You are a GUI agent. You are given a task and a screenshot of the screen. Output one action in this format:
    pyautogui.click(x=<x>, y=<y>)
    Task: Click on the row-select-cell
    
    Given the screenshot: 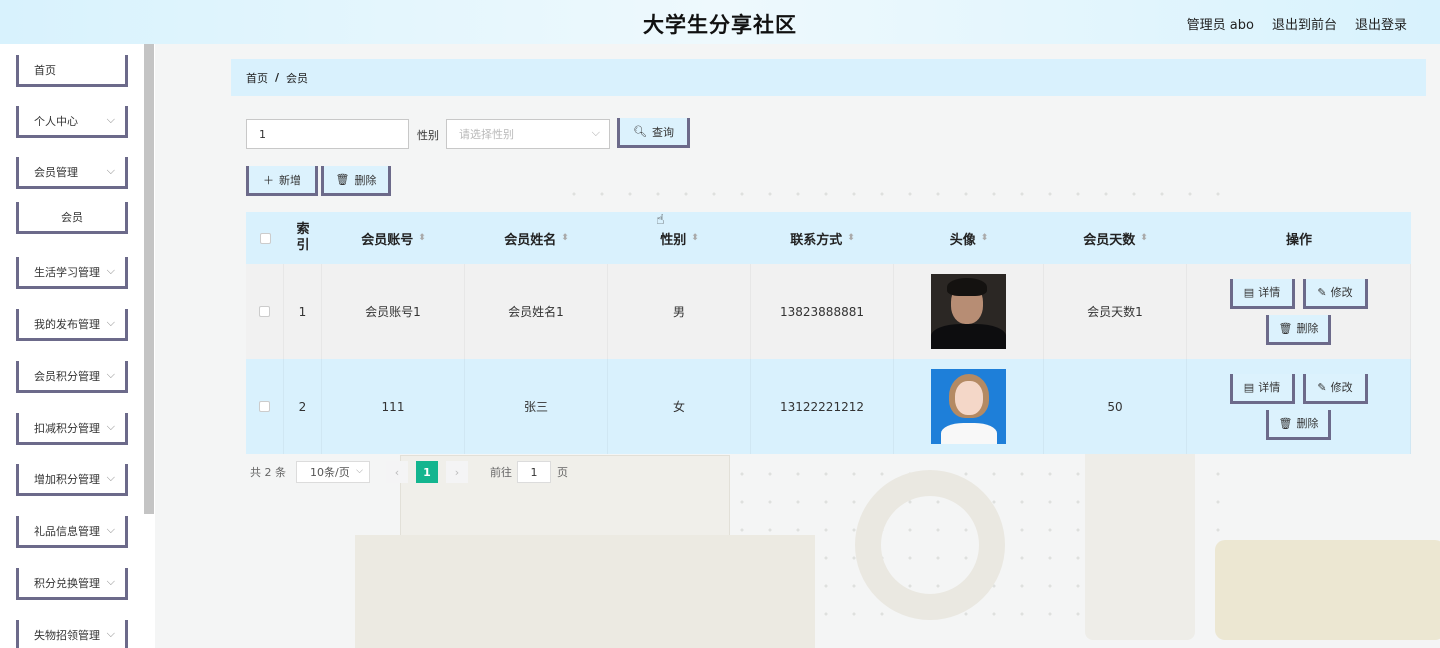 What is the action you would take?
    pyautogui.click(x=265, y=406)
    